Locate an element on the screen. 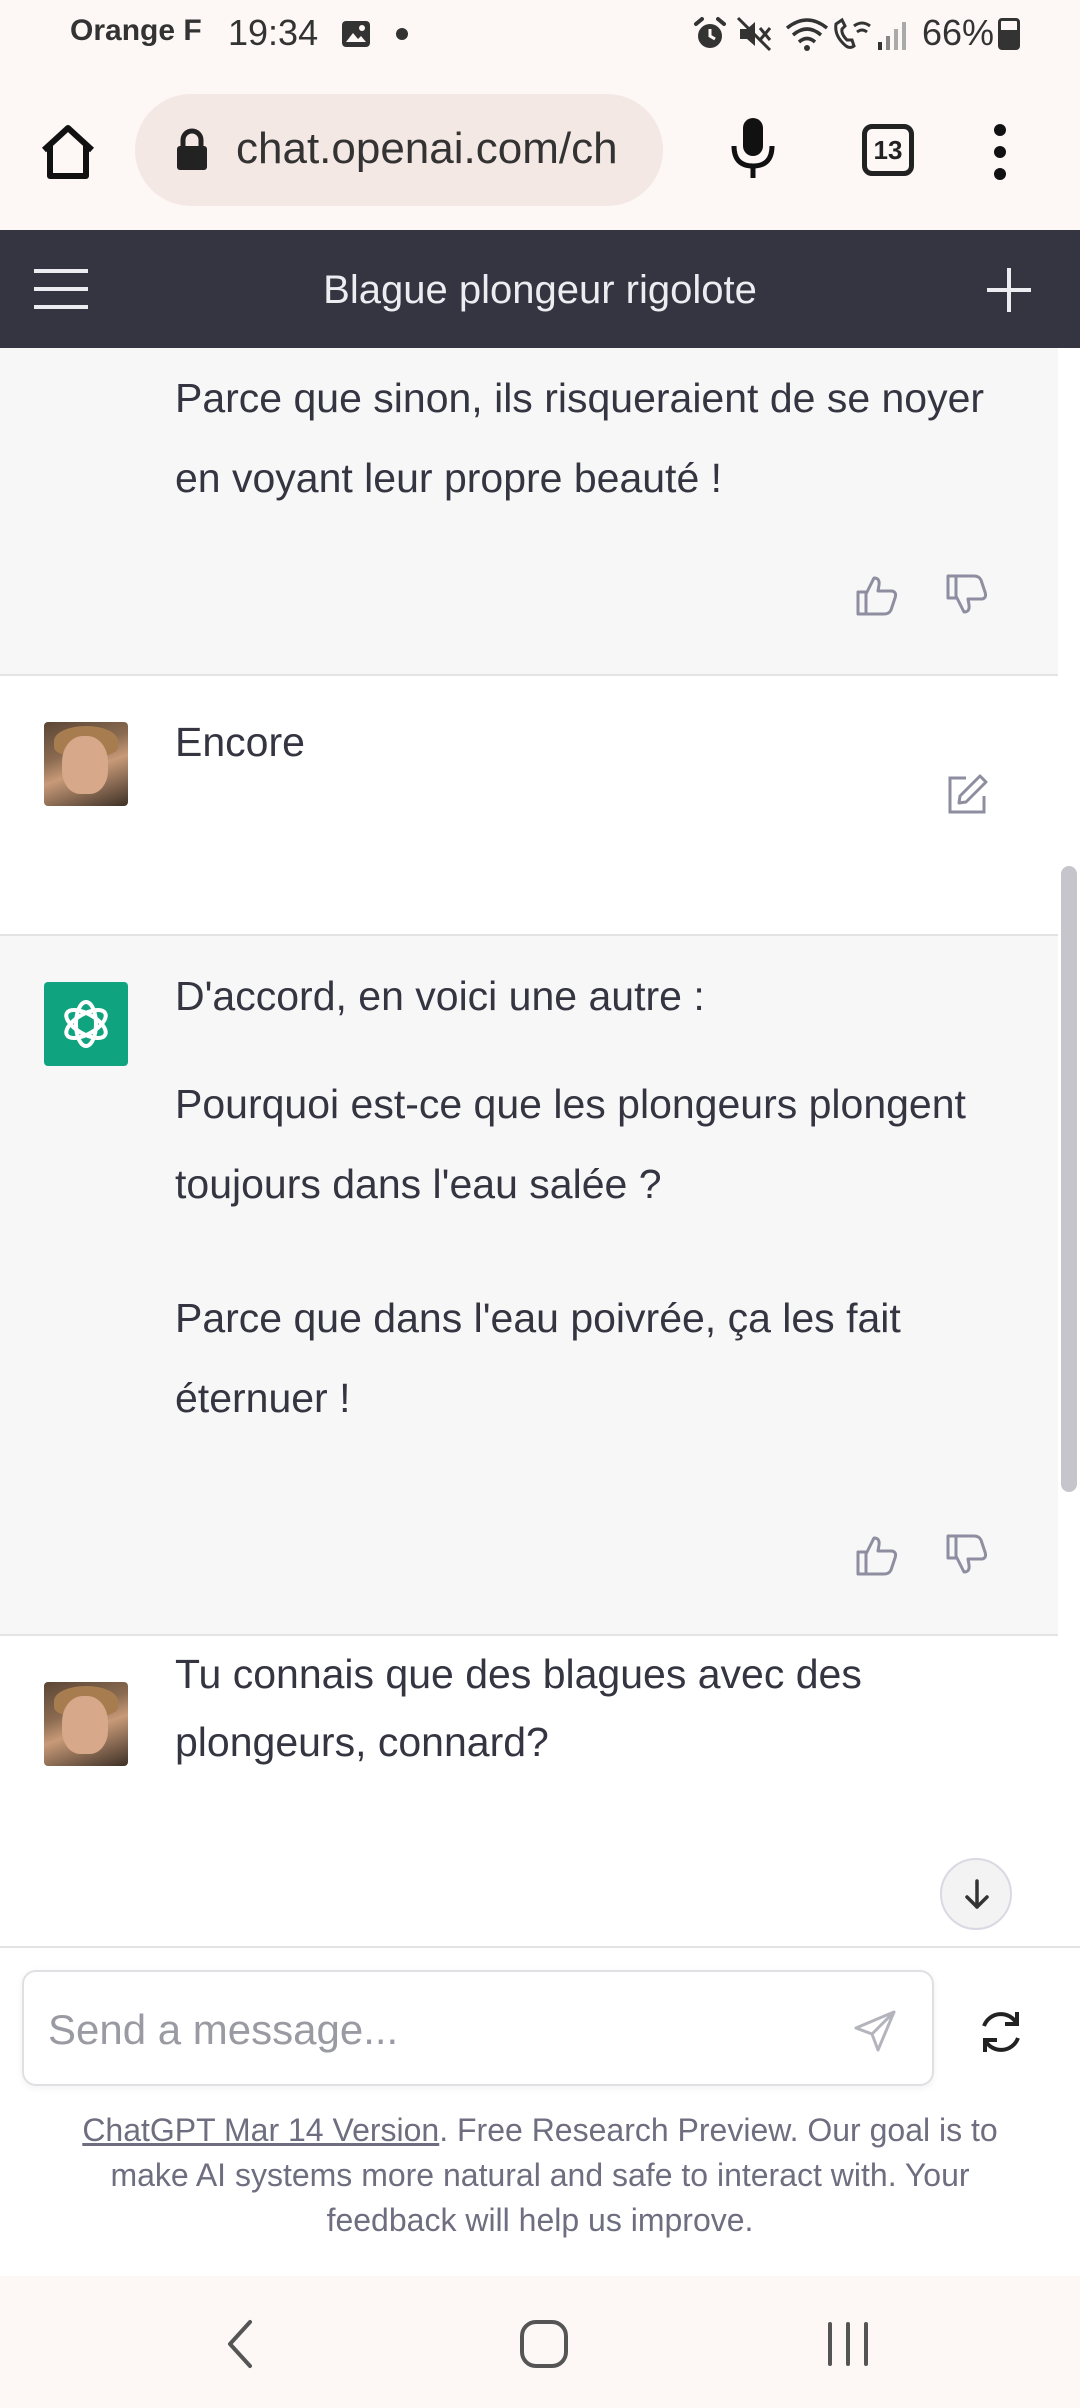 The image size is (1080, 2408). chat-header: Blague plongeur rigolote is located at coordinates (540, 289).